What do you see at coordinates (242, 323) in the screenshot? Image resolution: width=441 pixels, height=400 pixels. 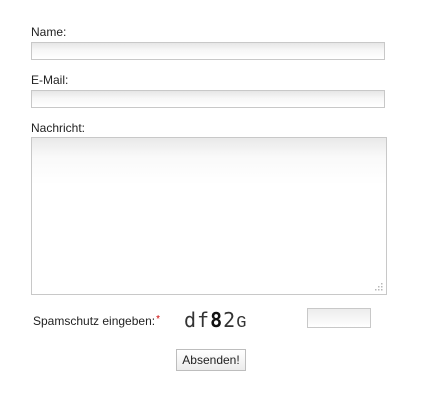 I see `captcha-char: G` at bounding box center [242, 323].